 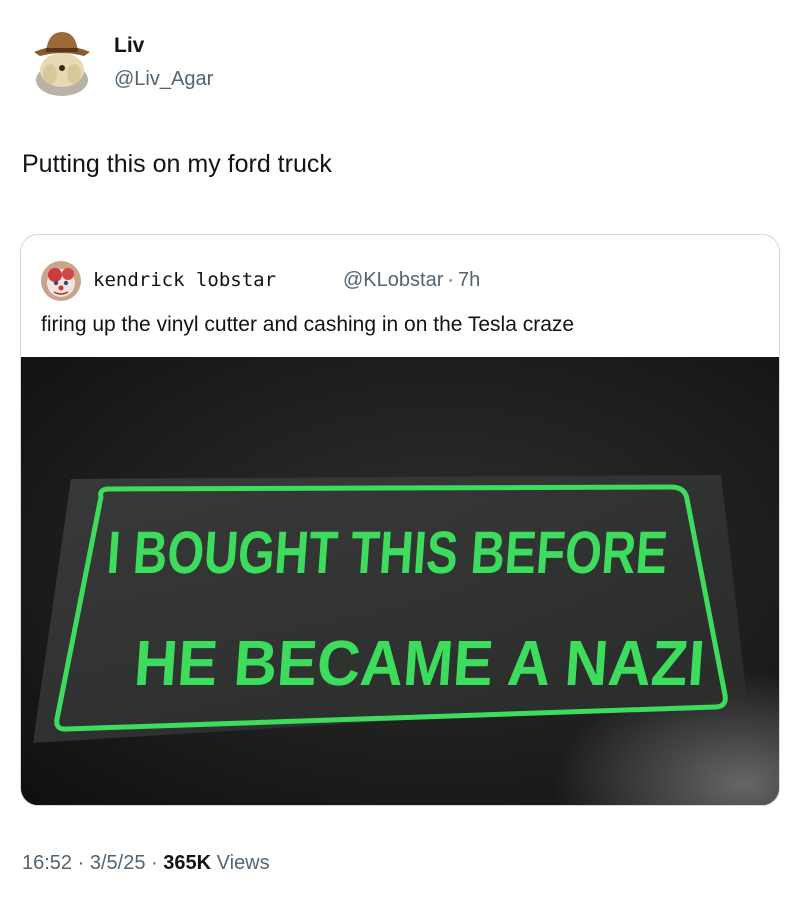 What do you see at coordinates (387, 552) in the screenshot?
I see `sticker-line-1: I BOUGHT THIS BEFORE` at bounding box center [387, 552].